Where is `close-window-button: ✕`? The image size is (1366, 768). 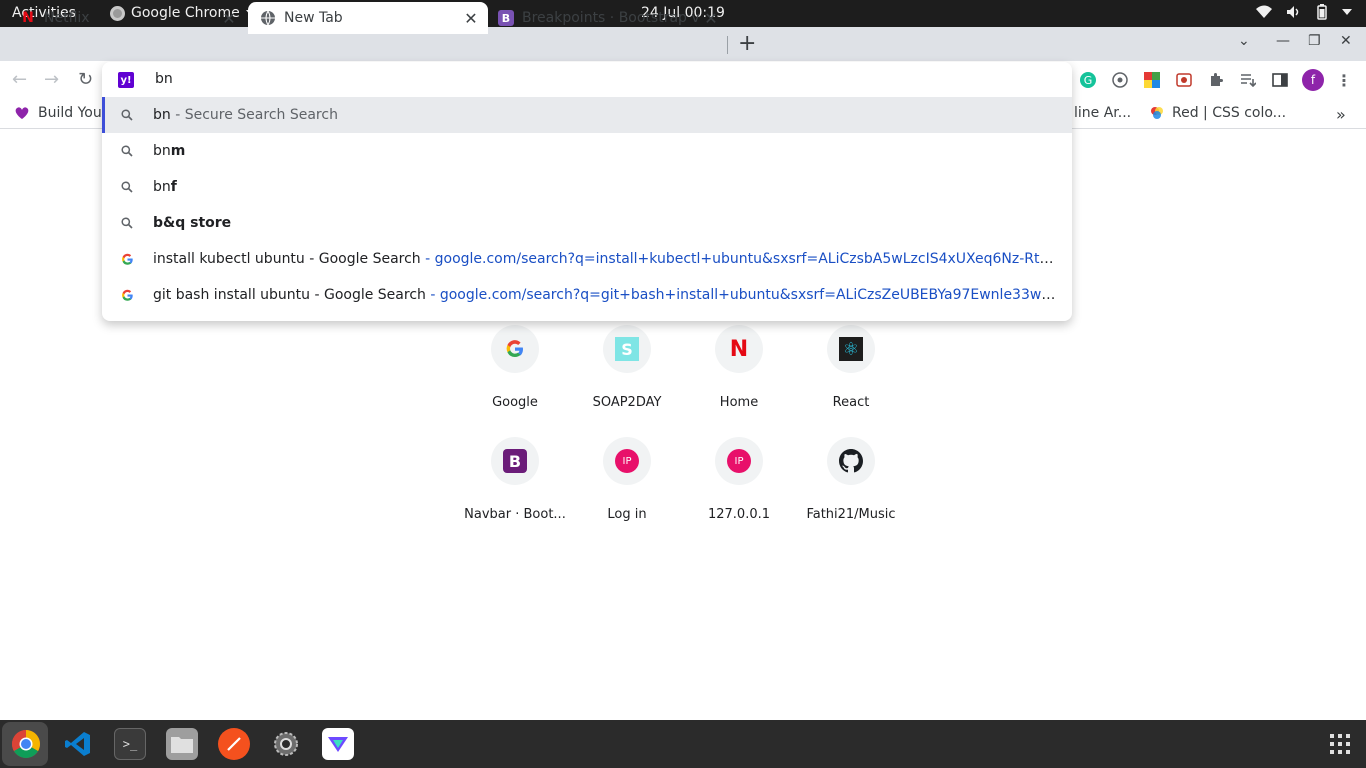
close-window-button: ✕ is located at coordinates (1346, 41).